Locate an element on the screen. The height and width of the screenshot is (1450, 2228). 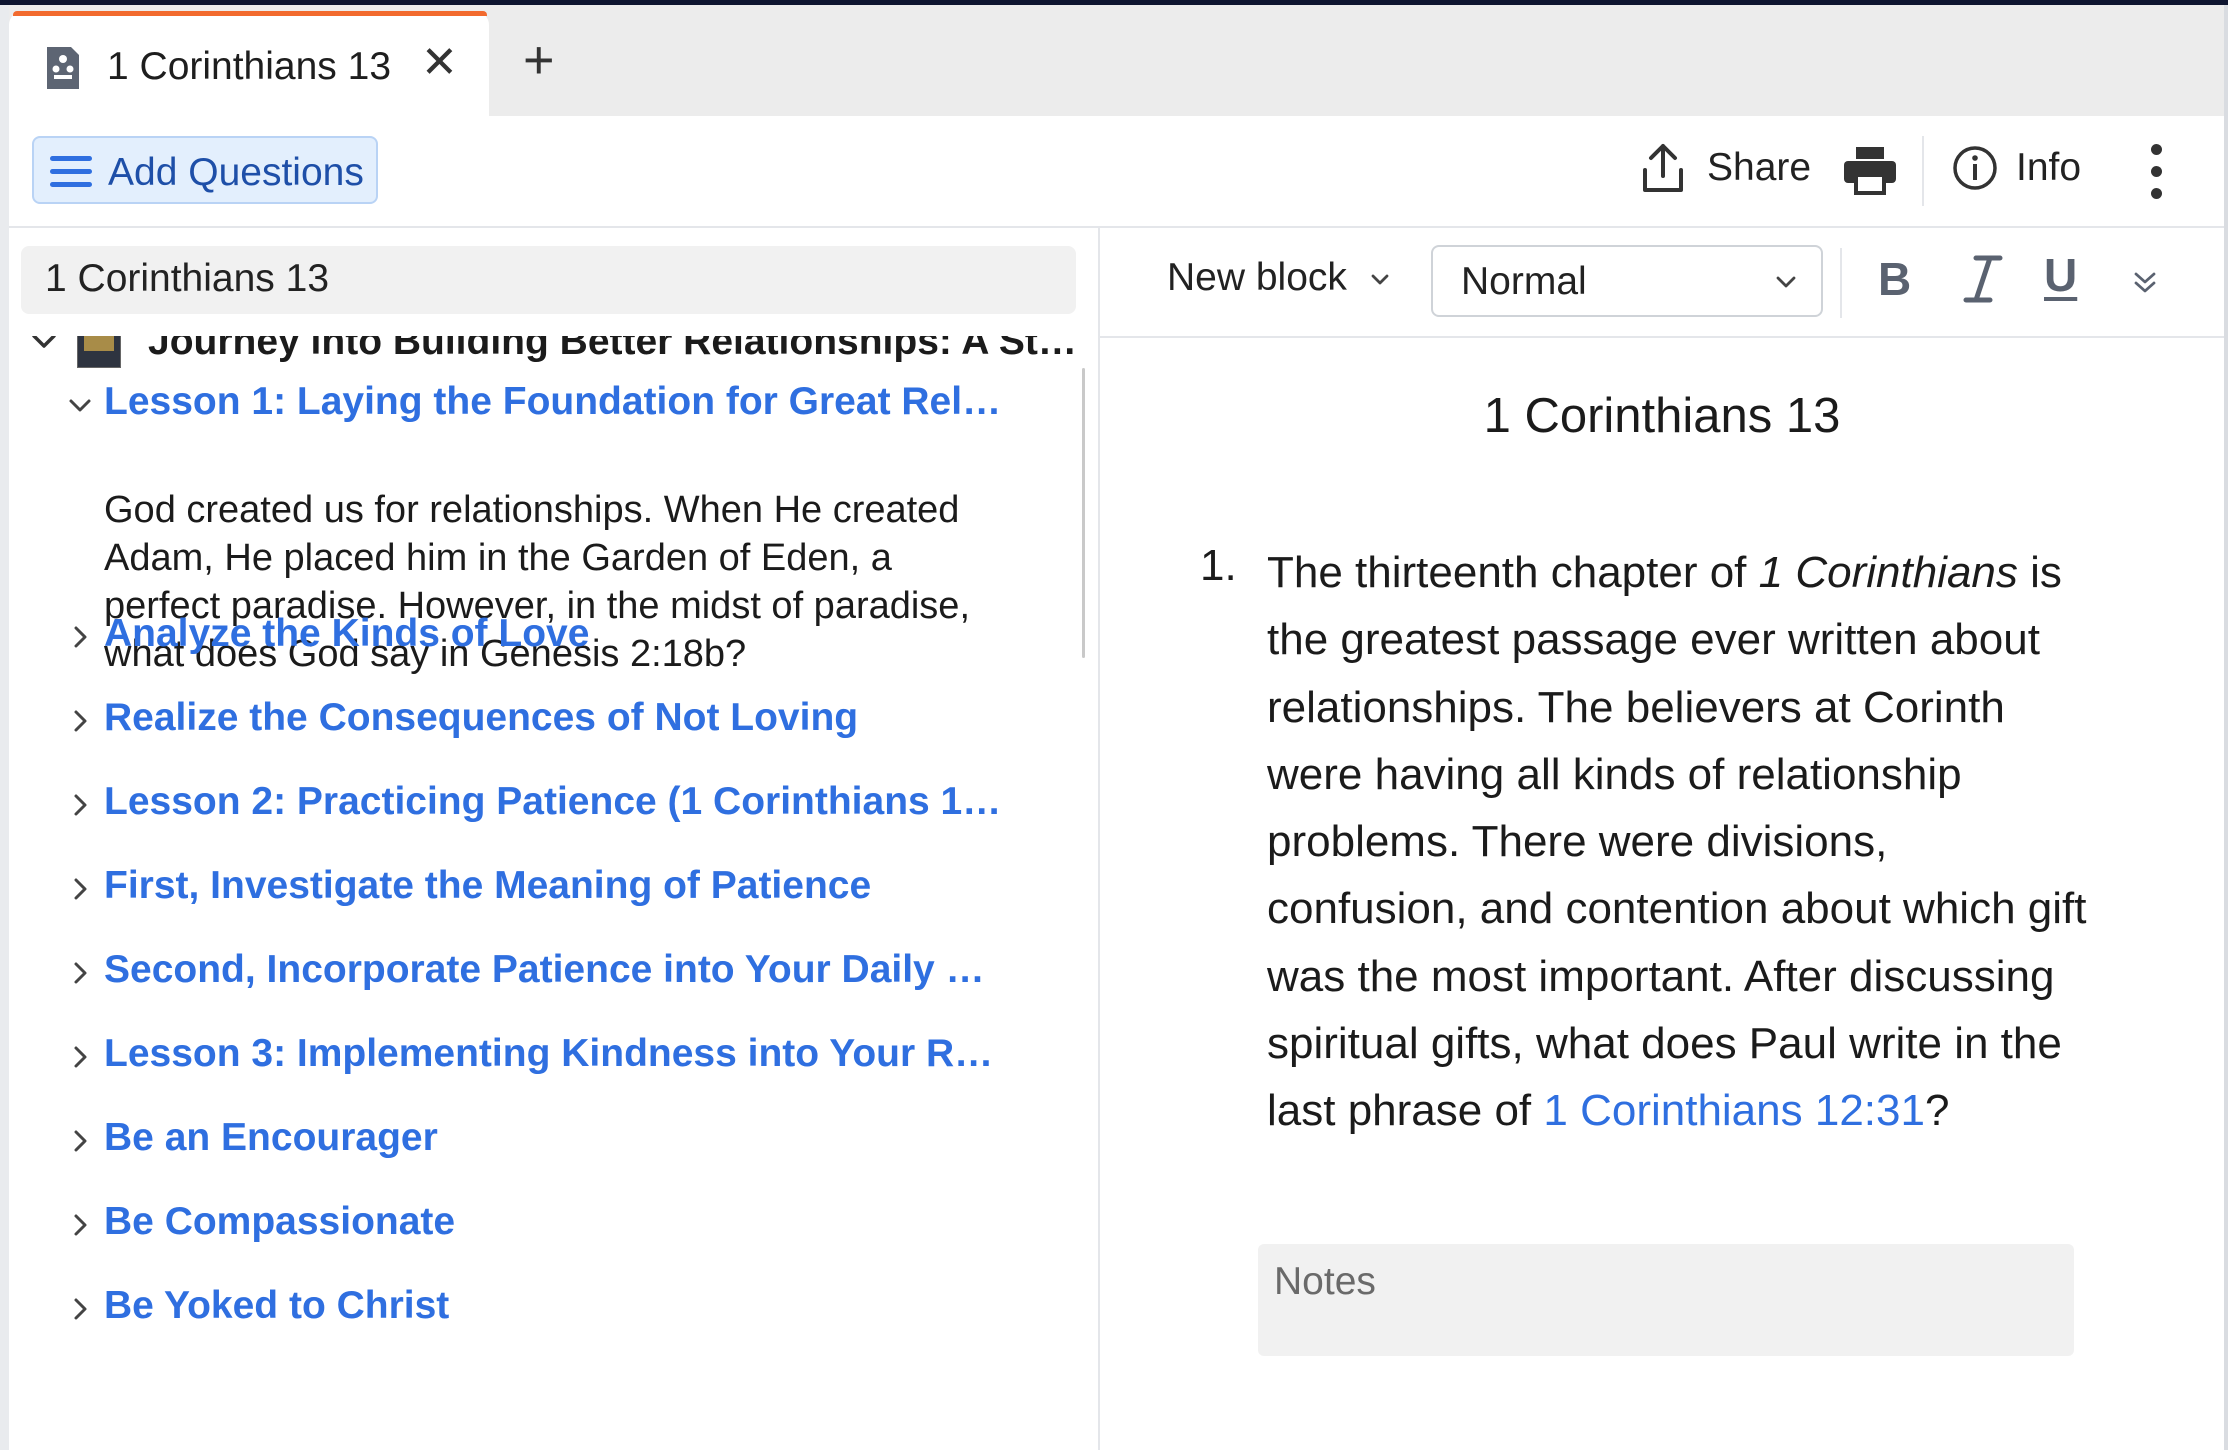
question-book-title: 1 Corinthians is located at coordinates (1888, 572).